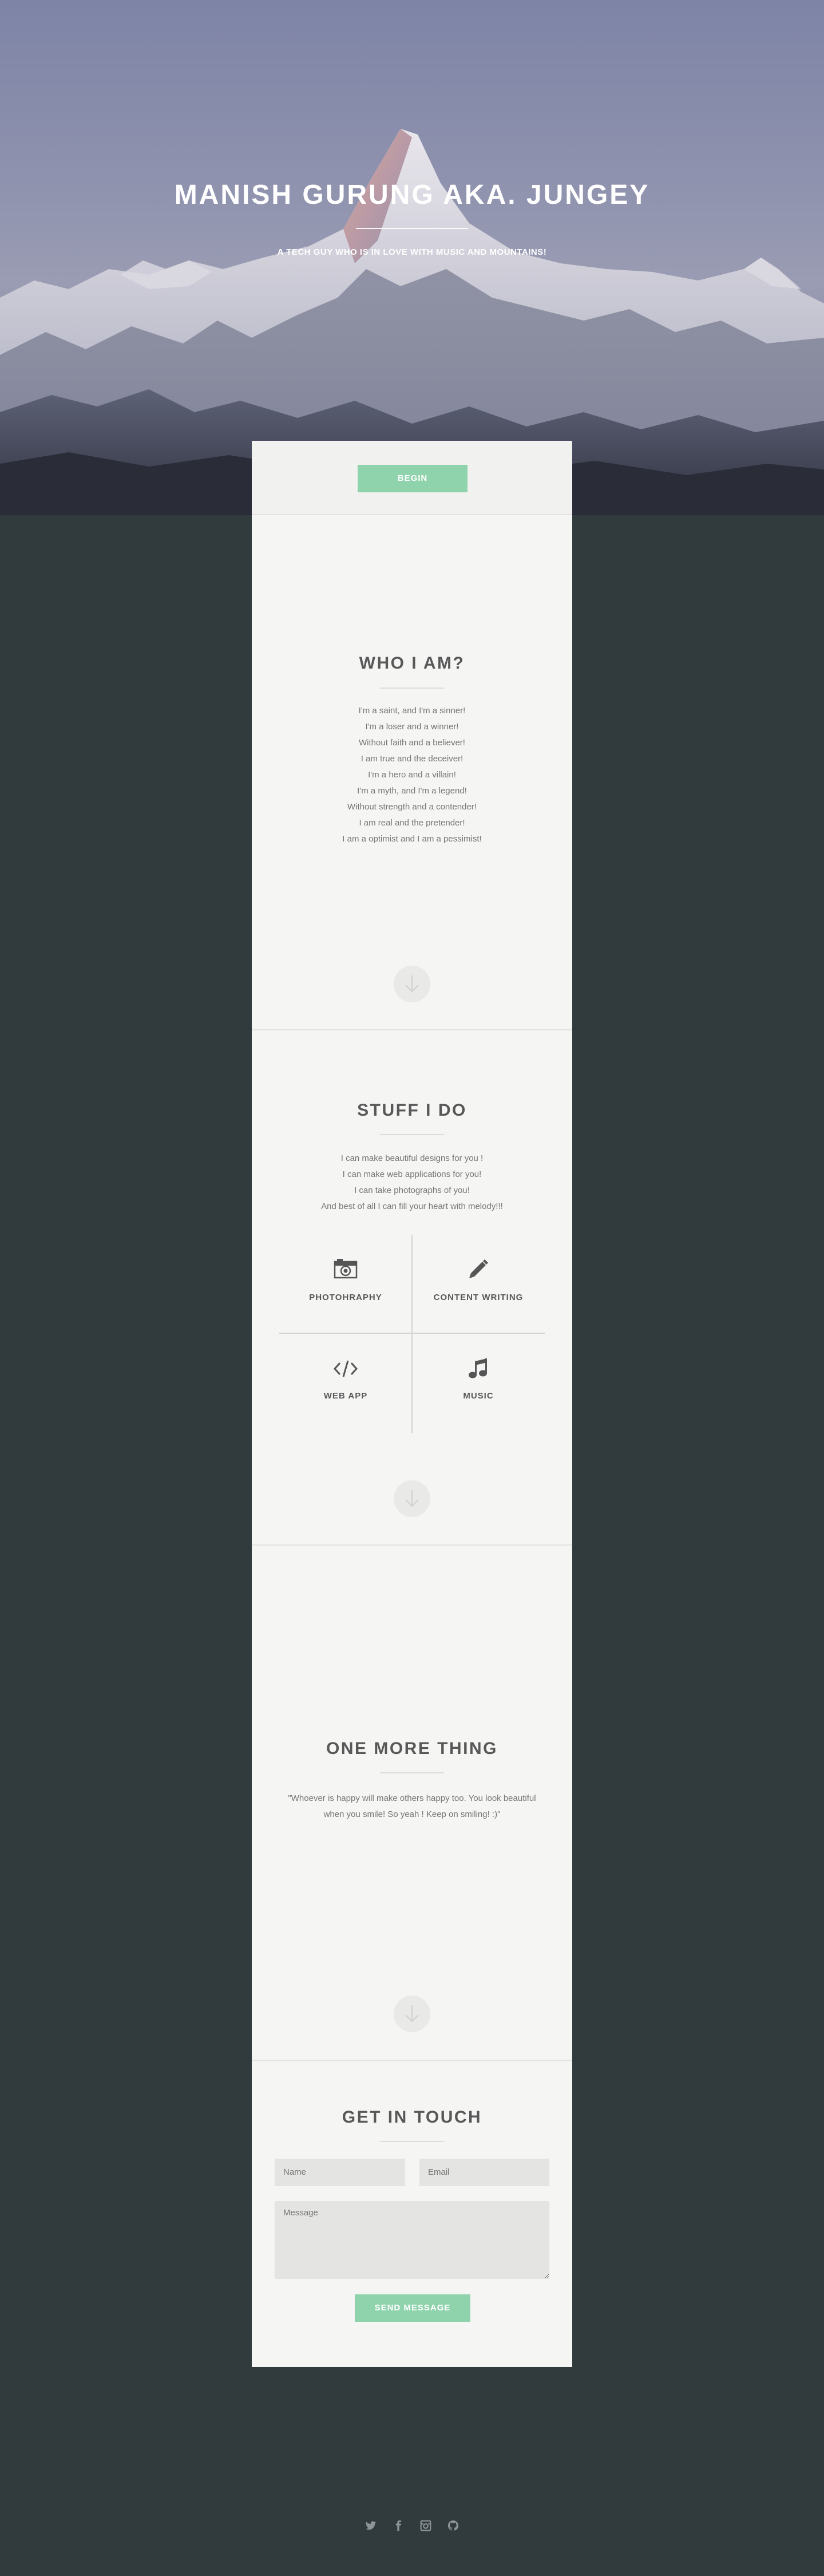  Describe the element at coordinates (412, 1748) in the screenshot. I see `one-more-thing-title: ONE MORE THING` at that location.